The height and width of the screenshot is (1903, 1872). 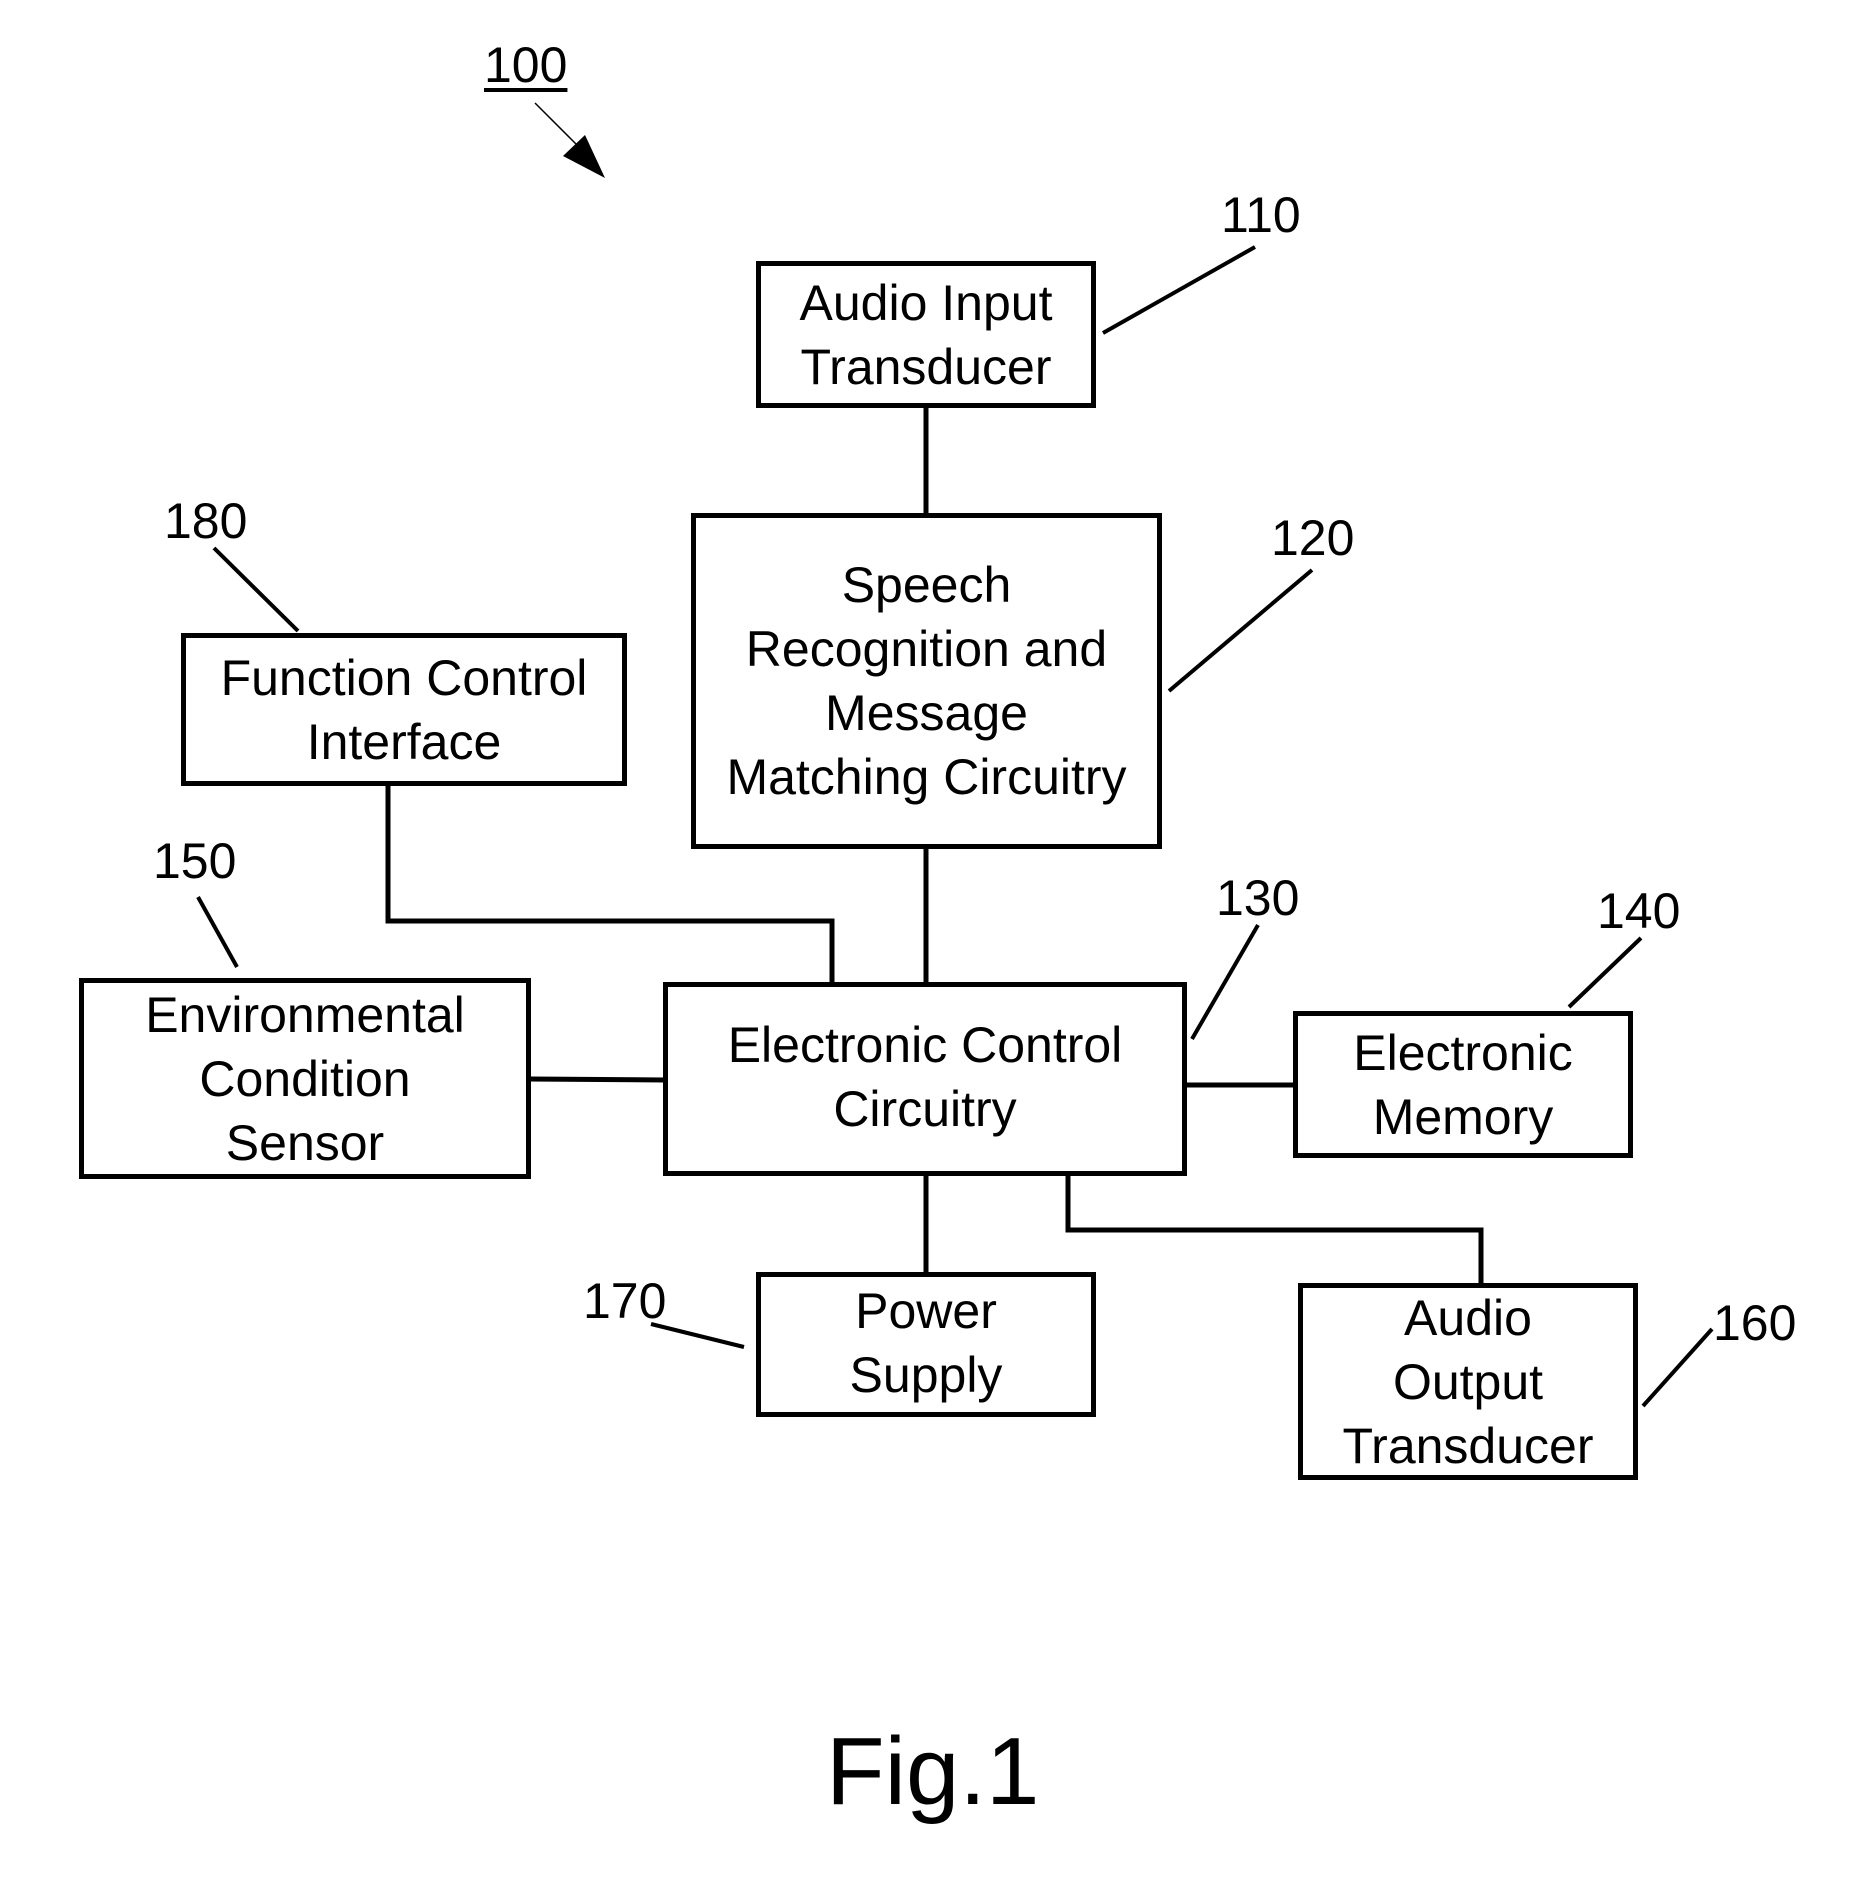 What do you see at coordinates (305, 1014) in the screenshot?
I see `block-label-line: Environmental` at bounding box center [305, 1014].